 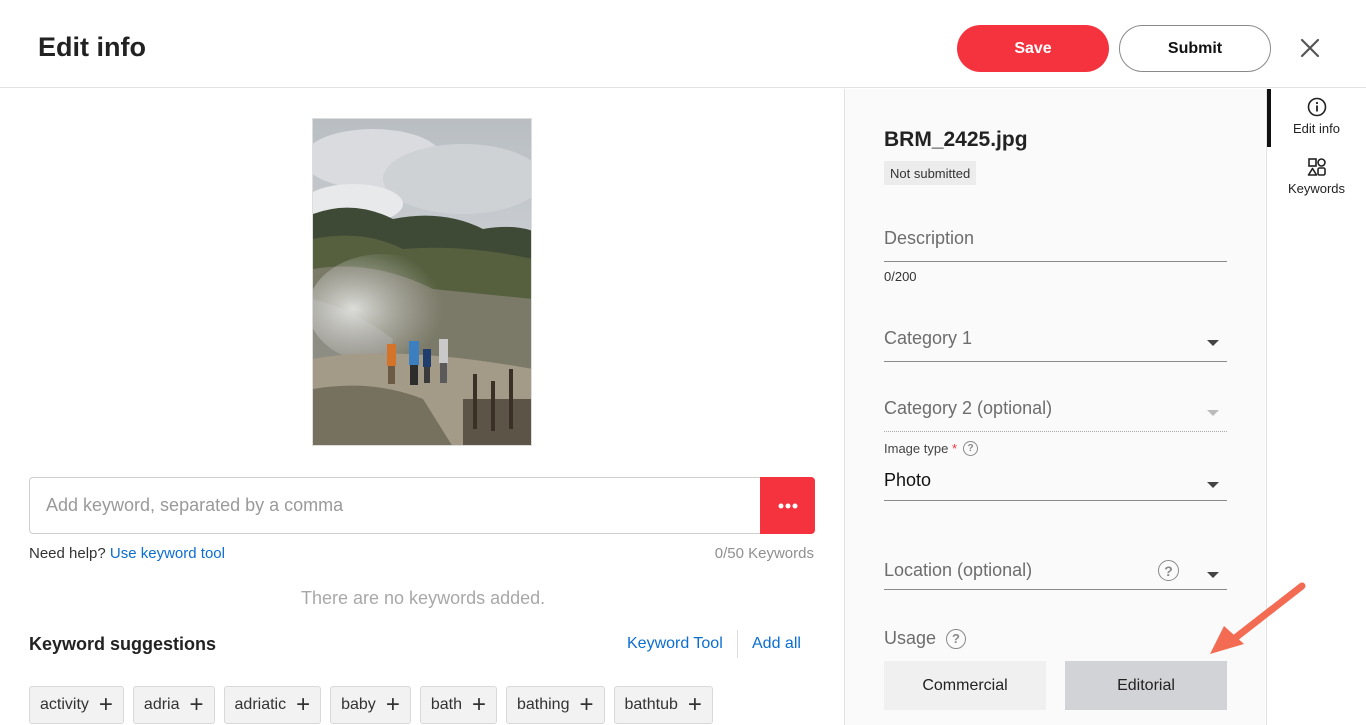 What do you see at coordinates (358, 704) in the screenshot?
I see `chip-label: baby` at bounding box center [358, 704].